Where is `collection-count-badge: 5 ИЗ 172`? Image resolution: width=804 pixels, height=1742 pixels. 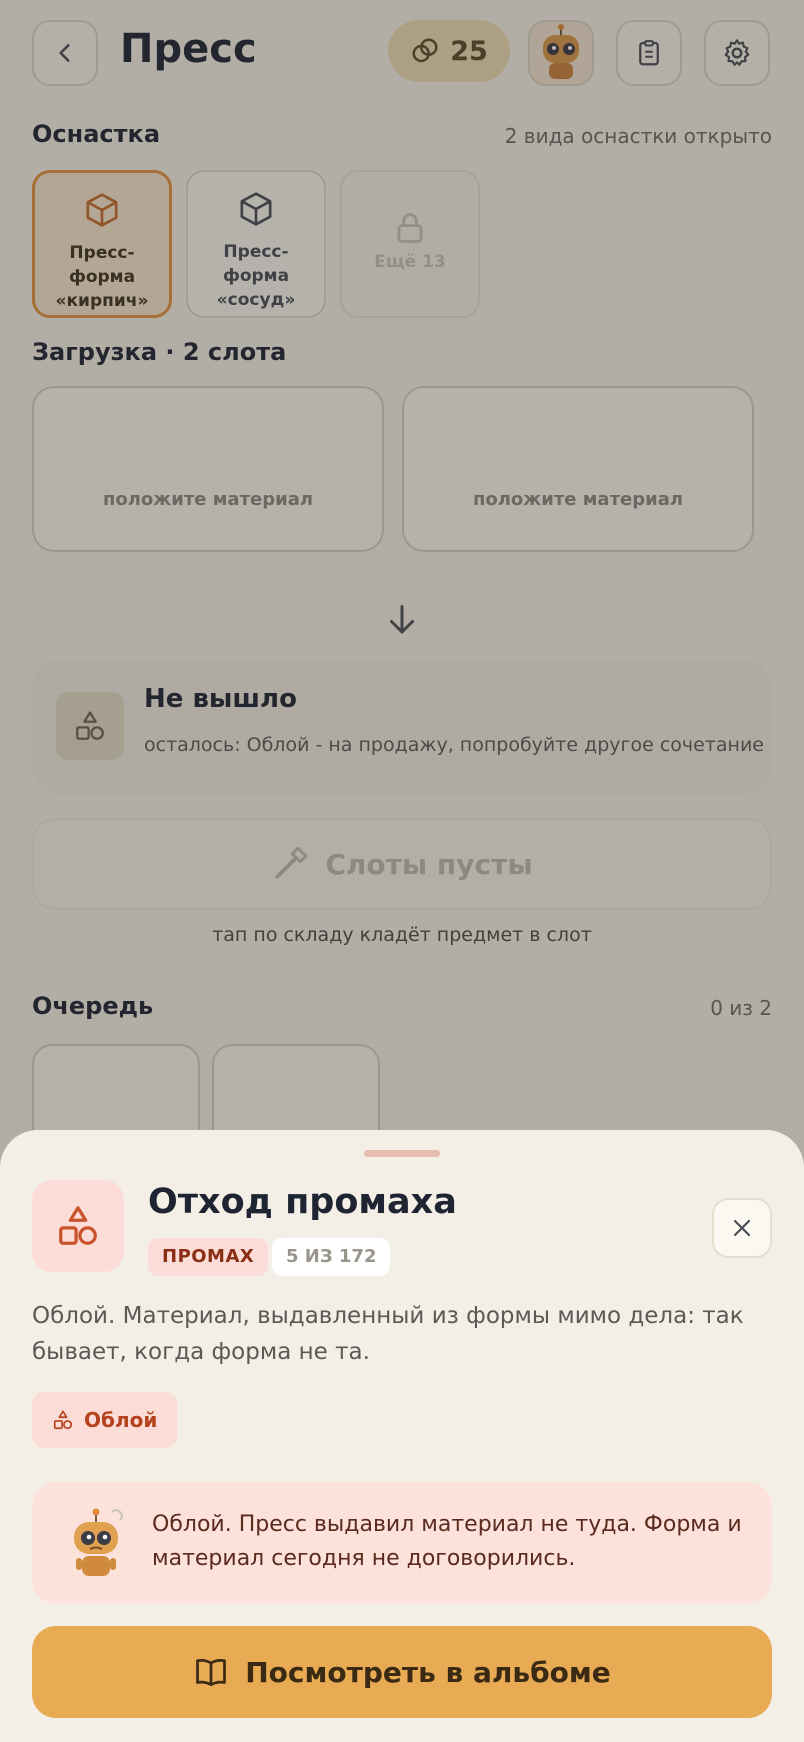 collection-count-badge: 5 ИЗ 172 is located at coordinates (331, 1257).